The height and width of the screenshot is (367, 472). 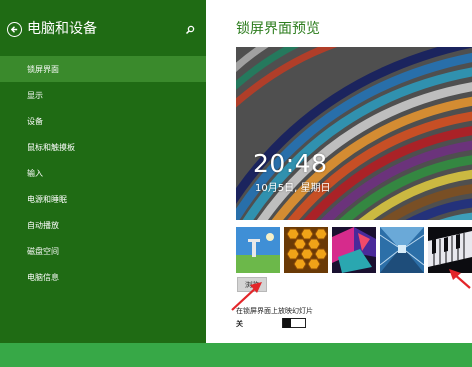 What do you see at coordinates (35, 121) in the screenshot?
I see `sidebar-item-label: 设备` at bounding box center [35, 121].